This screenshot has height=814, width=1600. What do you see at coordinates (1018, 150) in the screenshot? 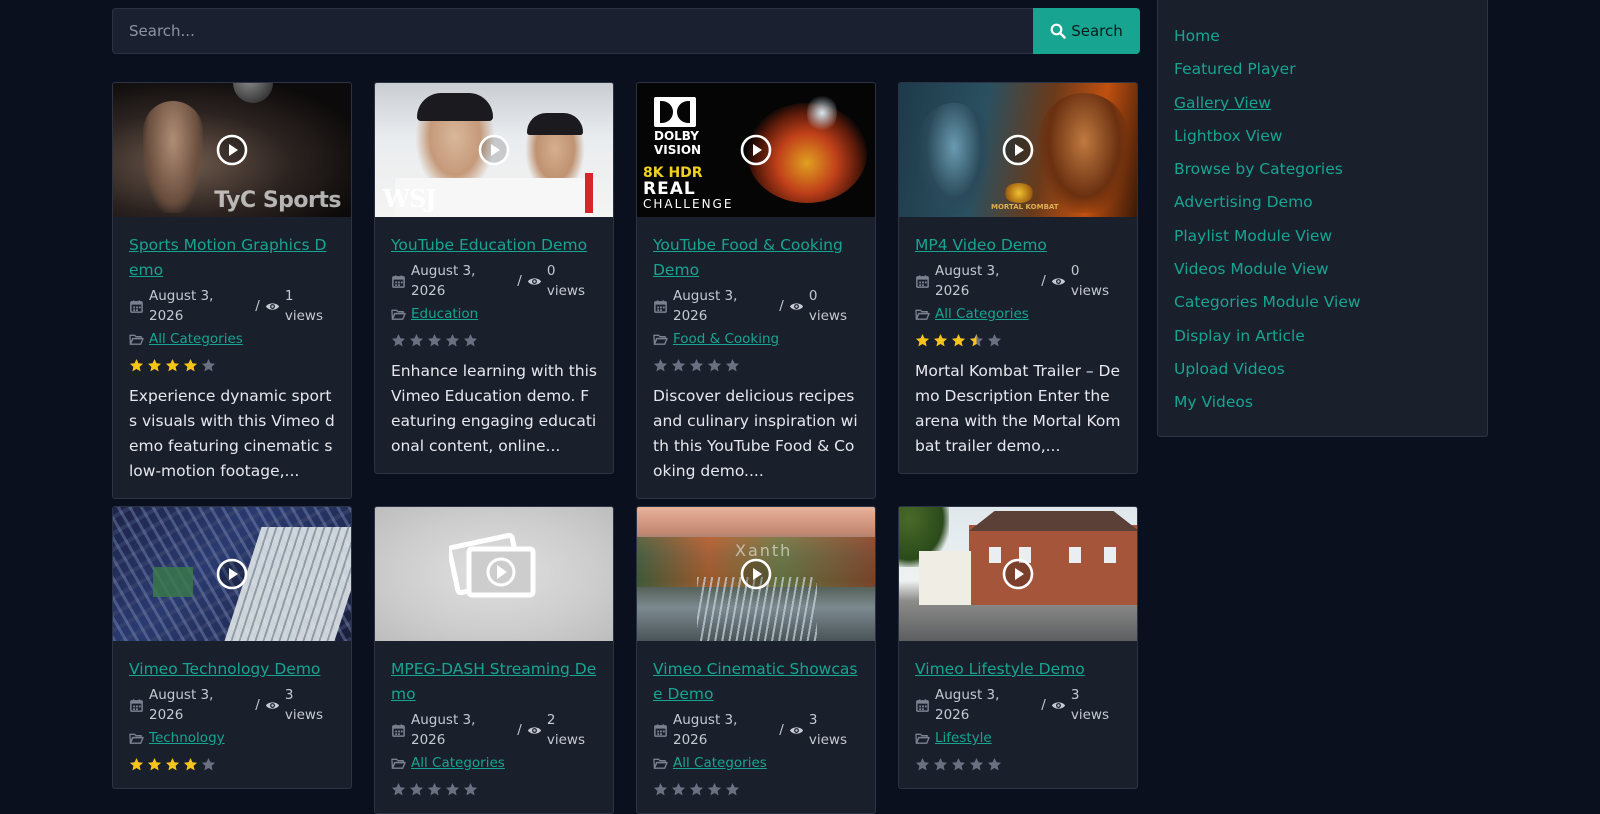
I see `video-thumbnail: MORTAL KOMBAT` at bounding box center [1018, 150].